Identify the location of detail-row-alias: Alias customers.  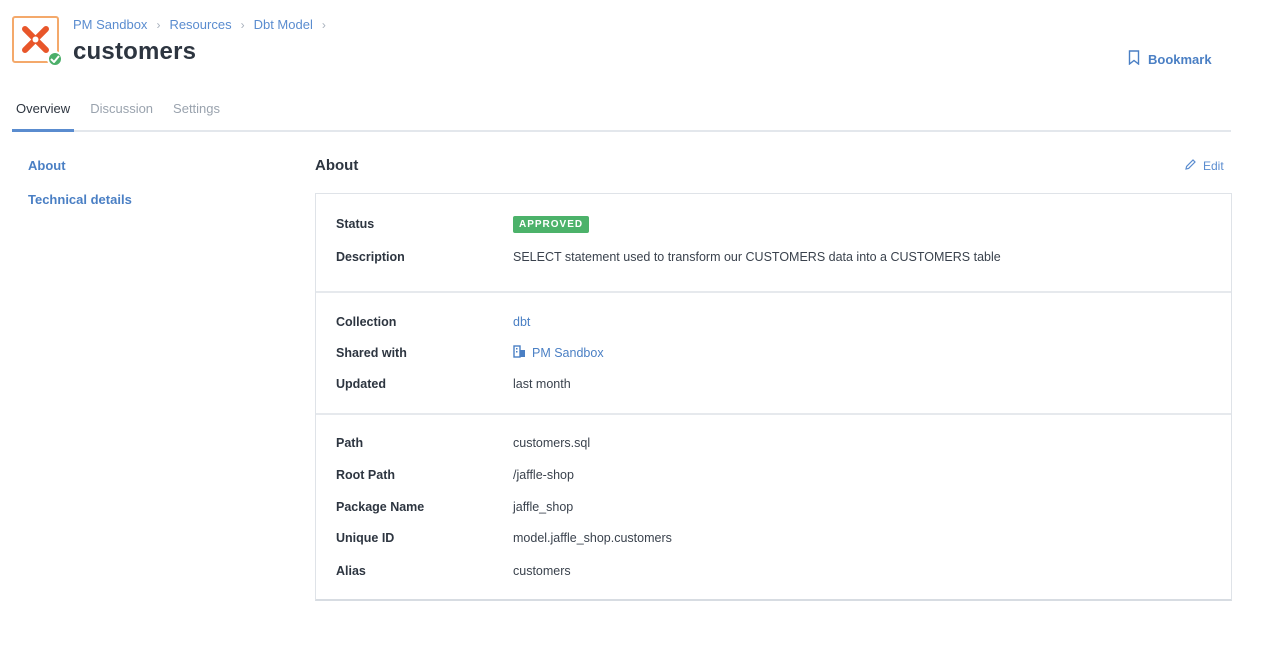
(773, 571).